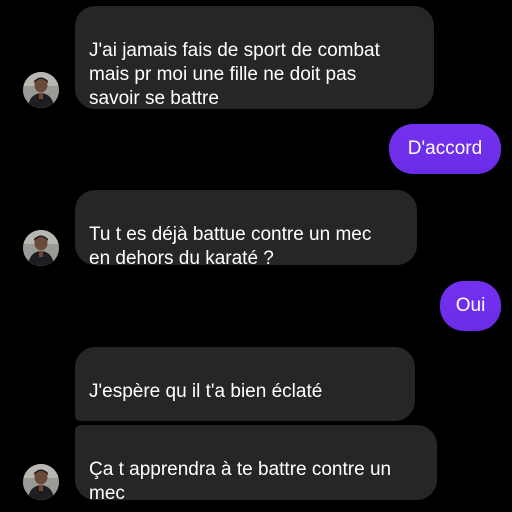  What do you see at coordinates (240, 481) in the screenshot?
I see `message-text: Ça t apprendra à te battre contre un mec` at bounding box center [240, 481].